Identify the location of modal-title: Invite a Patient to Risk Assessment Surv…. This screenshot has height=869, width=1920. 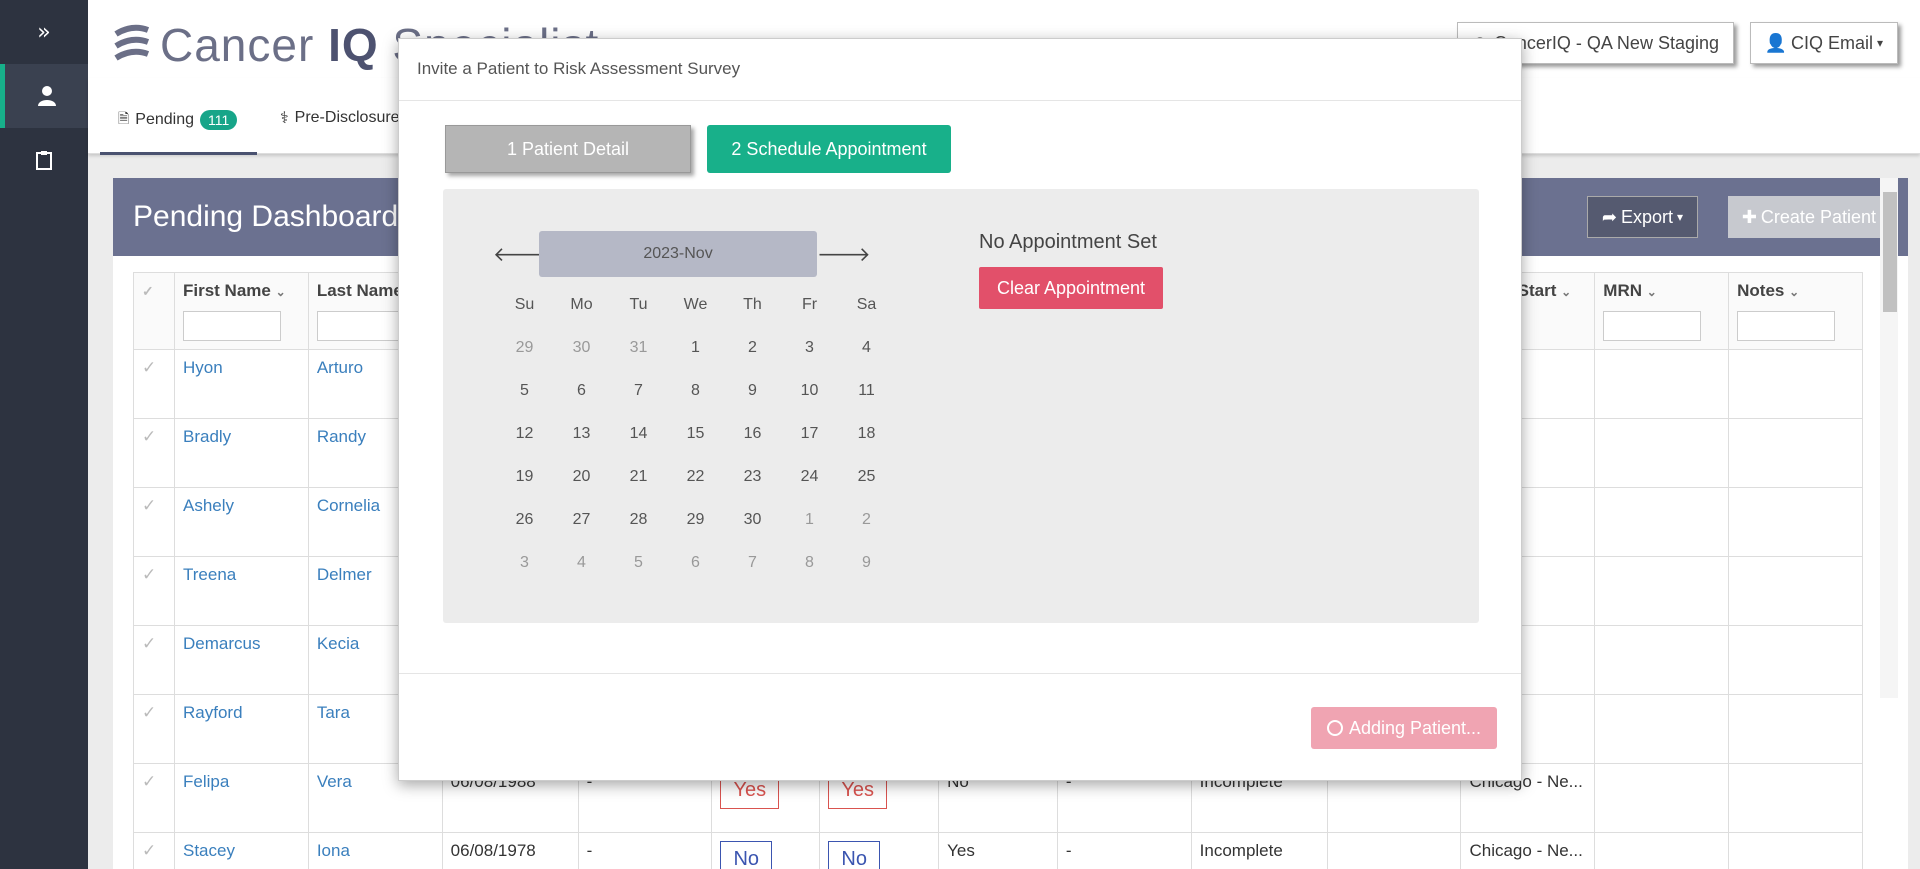
(960, 70).